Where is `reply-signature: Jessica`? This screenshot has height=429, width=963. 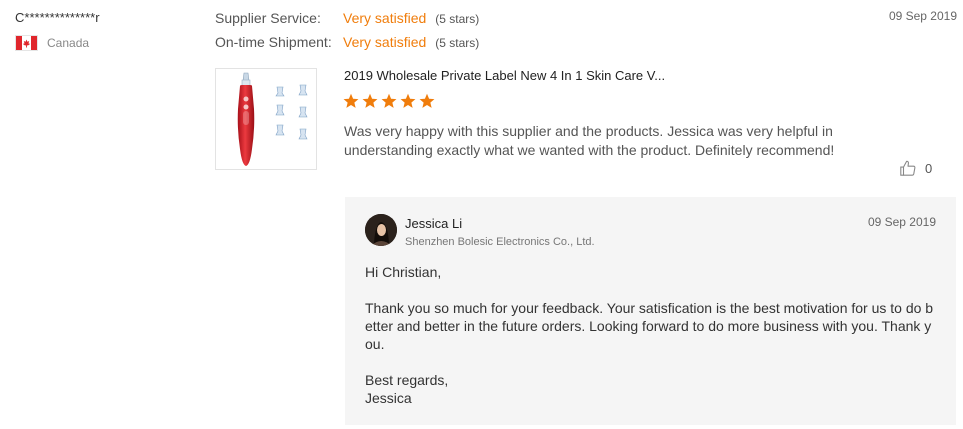 reply-signature: Jessica is located at coordinates (388, 398).